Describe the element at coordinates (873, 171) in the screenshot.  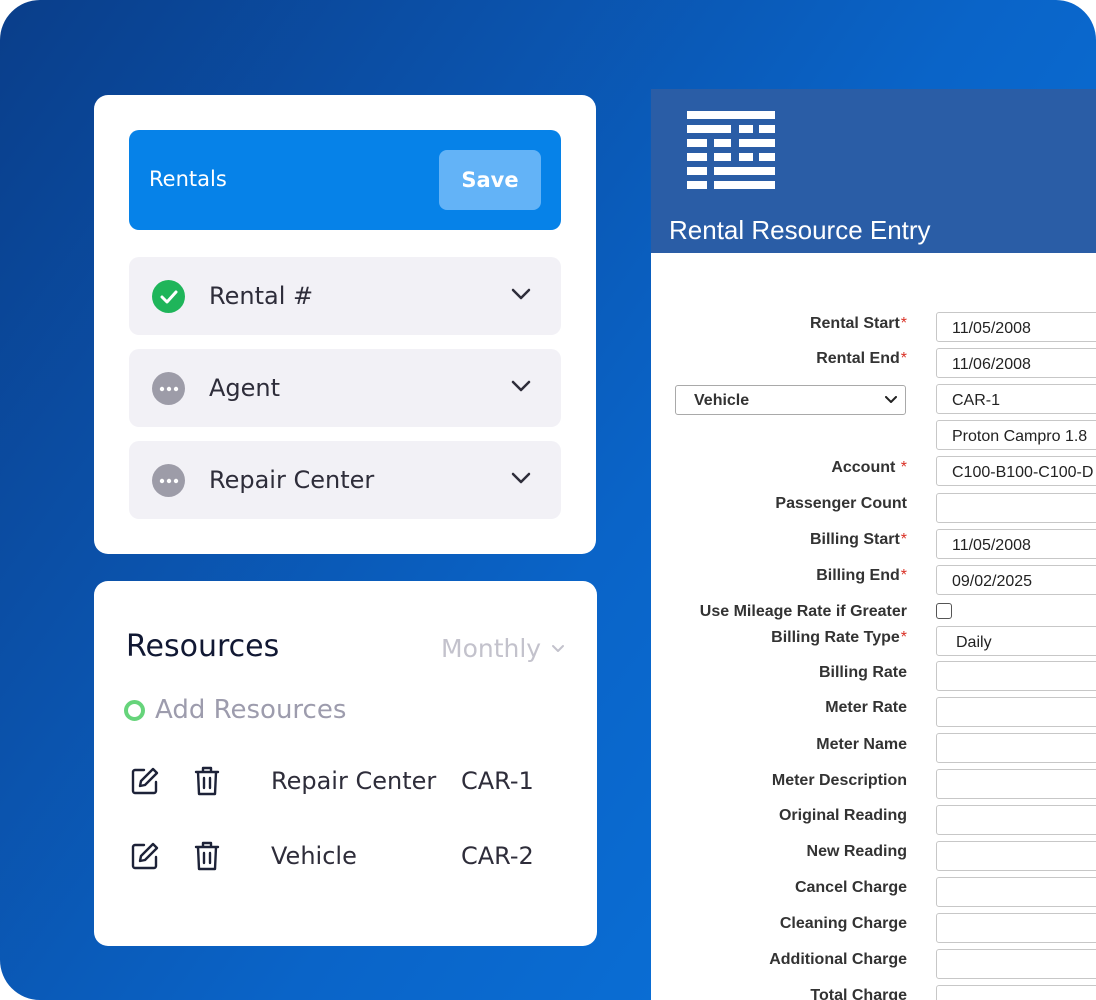
I see `form-header: Rental Resource Entry` at that location.